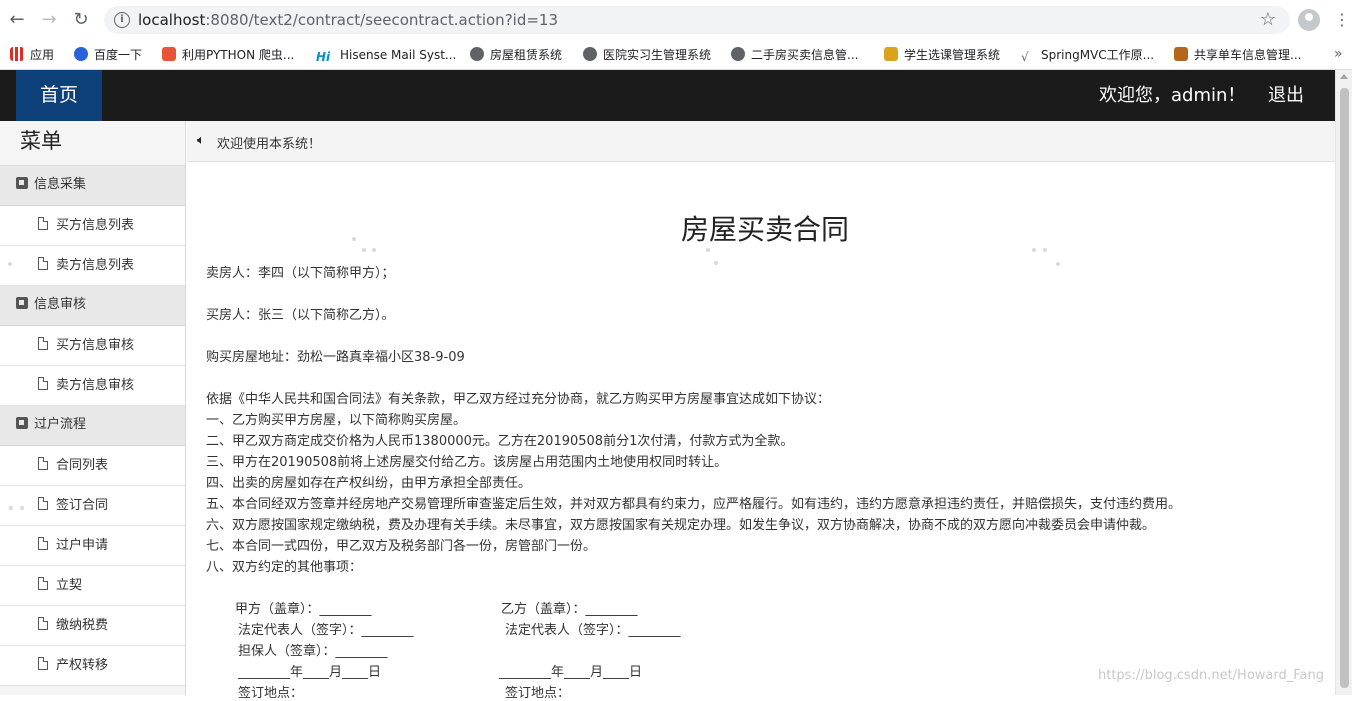 This screenshot has width=1352, height=701. I want to click on group-transfer-process: 过户流程, so click(92, 426).